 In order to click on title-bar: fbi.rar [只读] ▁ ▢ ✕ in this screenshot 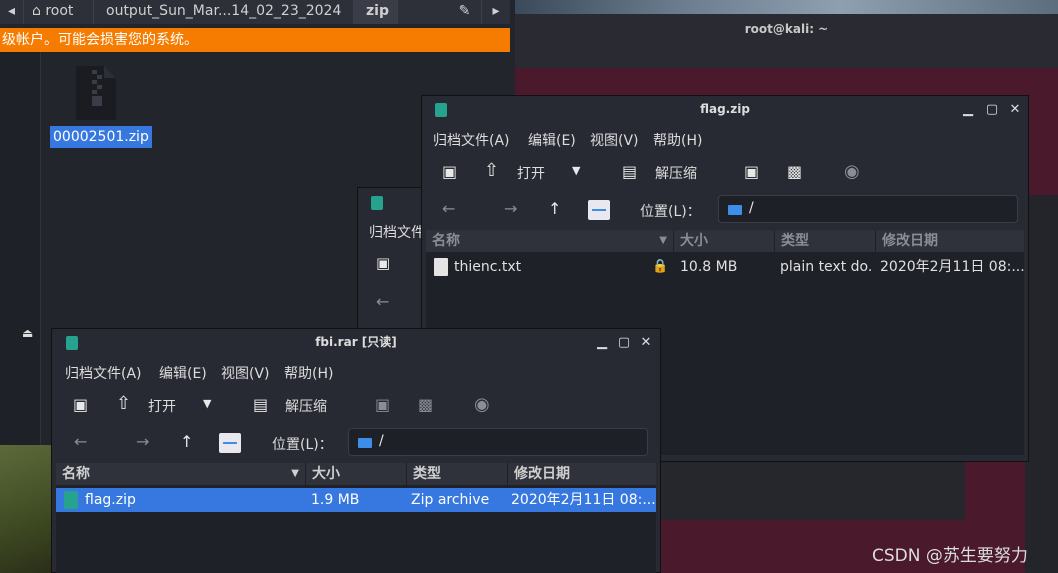, I will do `click(356, 343)`.